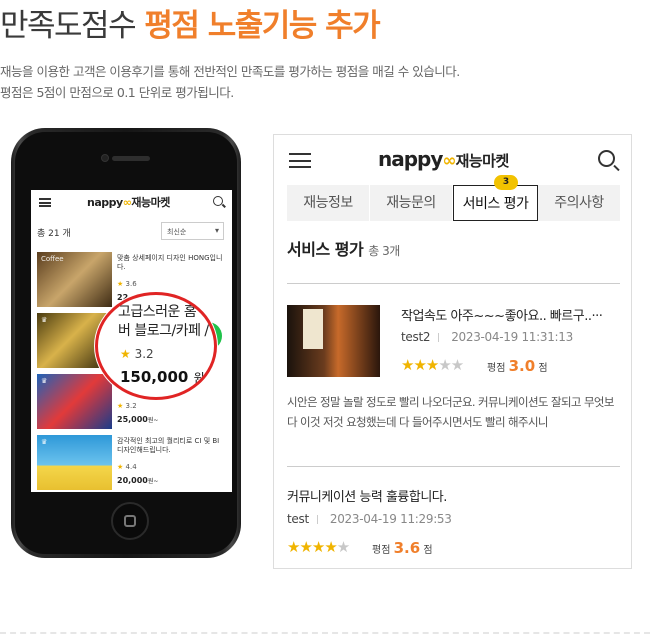 Image resolution: width=650 pixels, height=640 pixels. I want to click on section-title: 서비스 평가 총 3개, so click(343, 248).